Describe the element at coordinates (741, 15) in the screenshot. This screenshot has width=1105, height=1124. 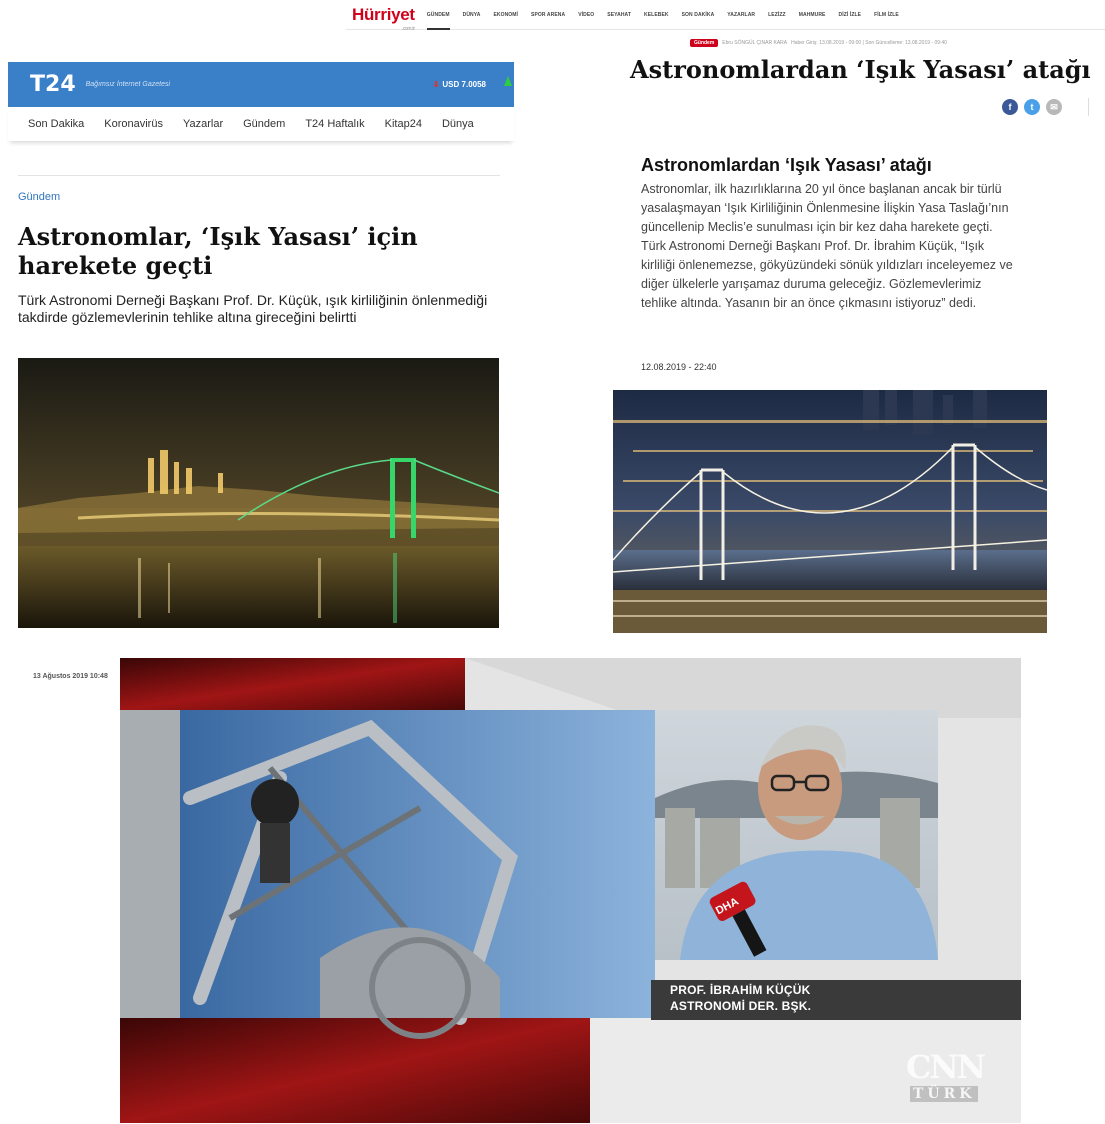
I see `hurriyet-nav-yazarlar: YAZARLAR` at that location.